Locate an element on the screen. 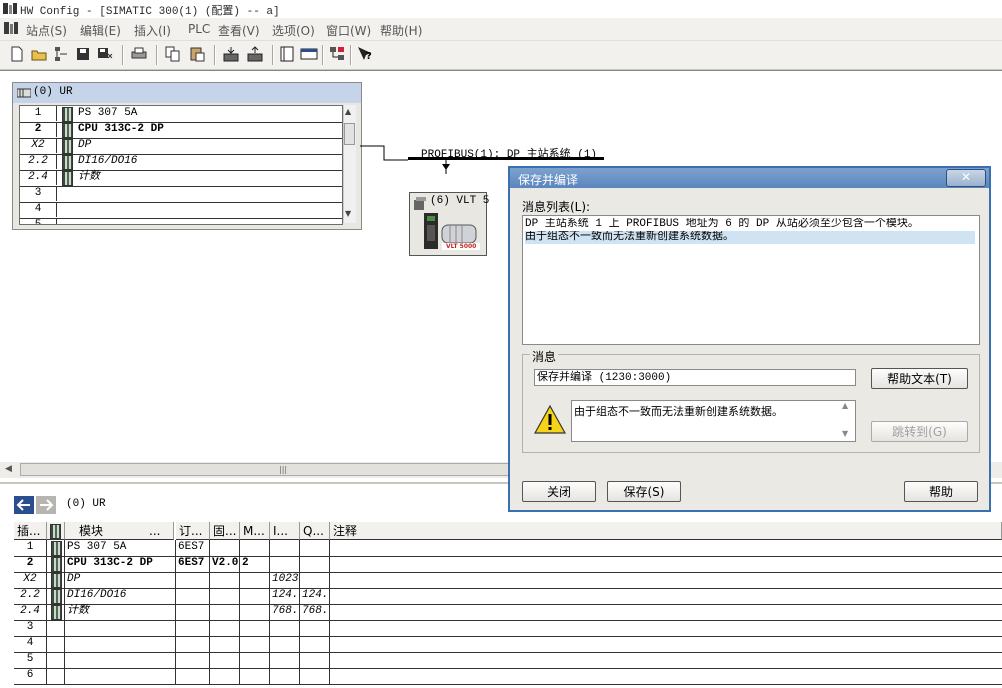 The width and height of the screenshot is (1002, 688). table-cell-slot: 6 is located at coordinates (30, 676).